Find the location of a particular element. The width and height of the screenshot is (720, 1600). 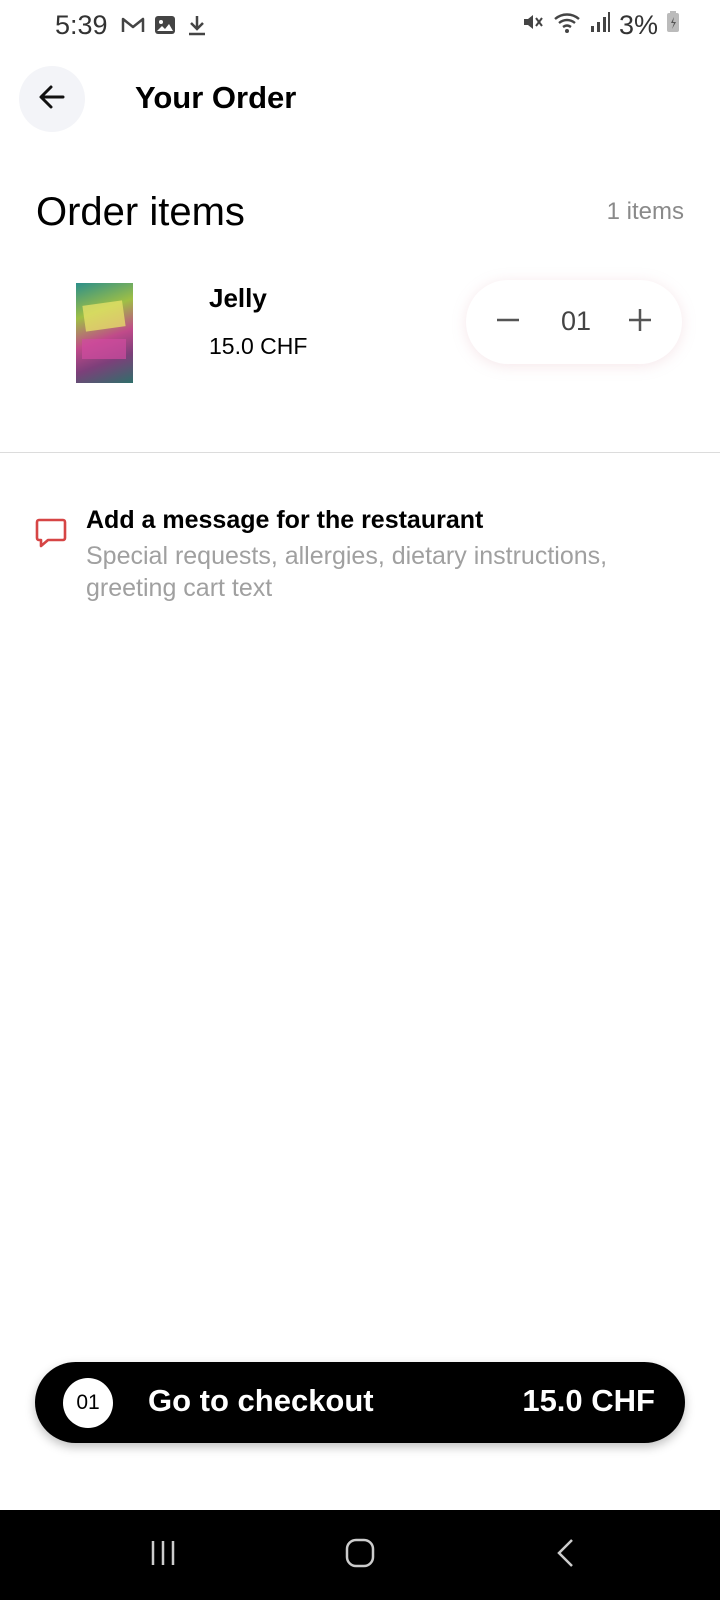

battery-icon is located at coordinates (673, 25).